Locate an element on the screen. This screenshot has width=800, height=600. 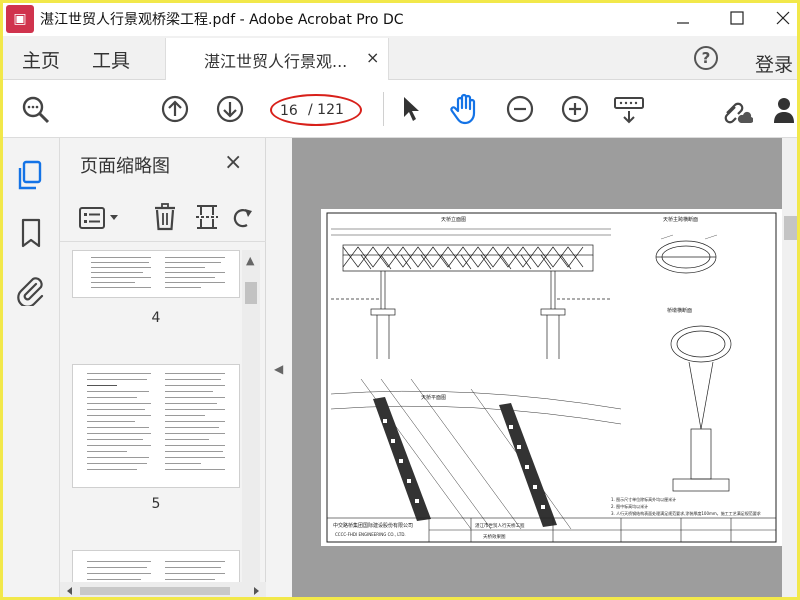
panel-title: 页面缩略图 is located at coordinates (125, 166).